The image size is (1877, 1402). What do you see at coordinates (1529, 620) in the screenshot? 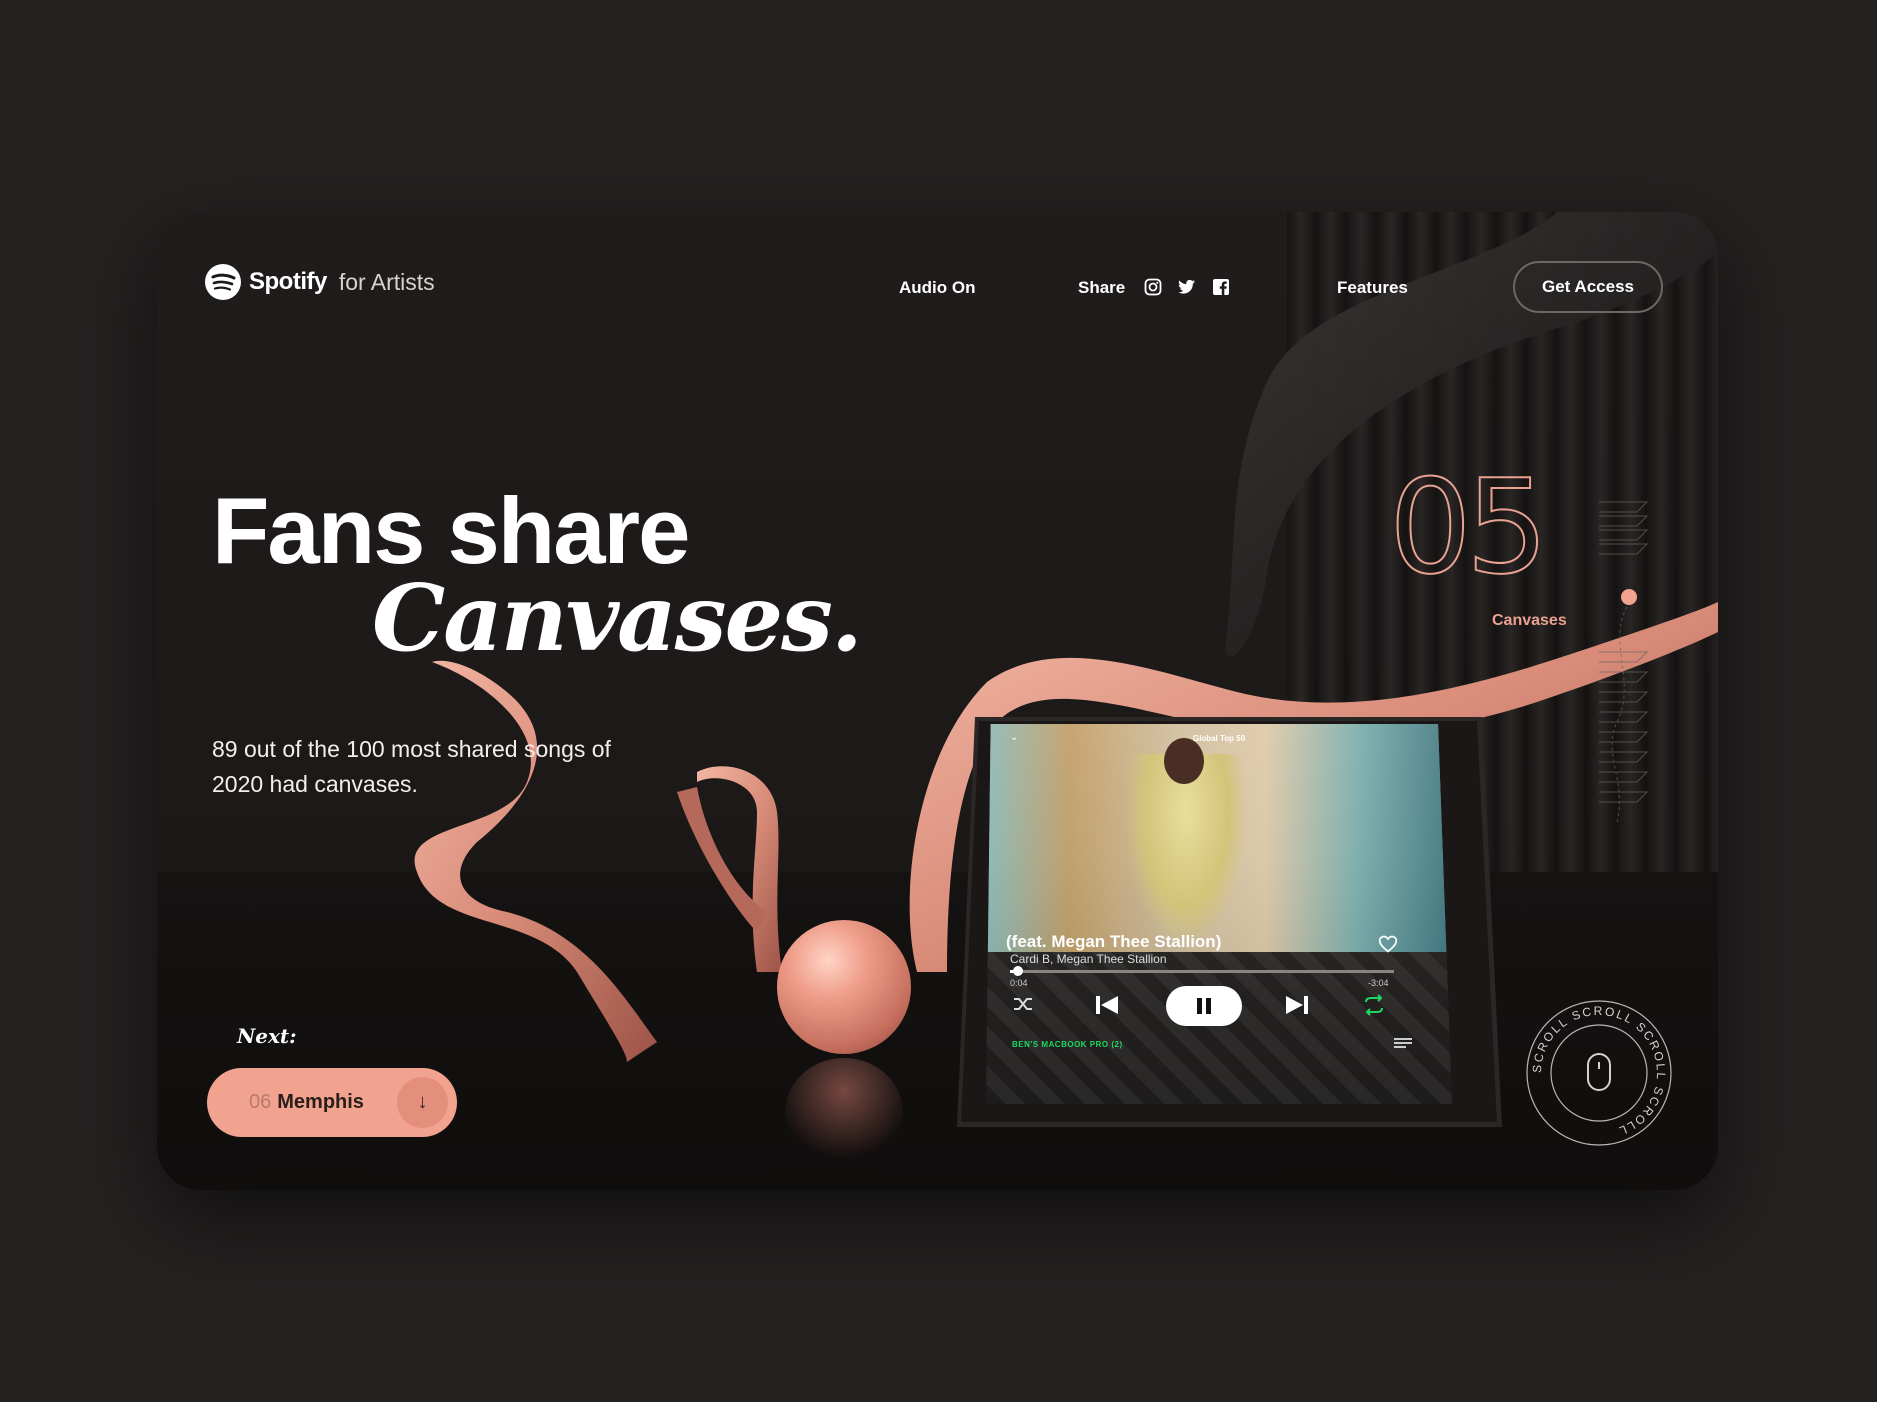
I see `section-label: Canvases` at bounding box center [1529, 620].